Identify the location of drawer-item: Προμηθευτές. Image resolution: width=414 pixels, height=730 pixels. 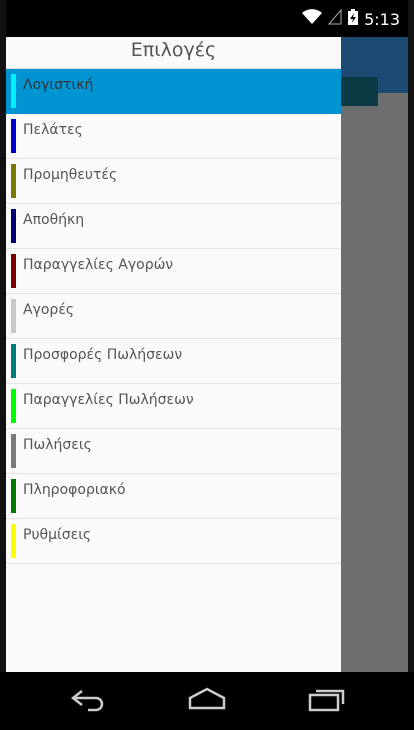
(173, 181).